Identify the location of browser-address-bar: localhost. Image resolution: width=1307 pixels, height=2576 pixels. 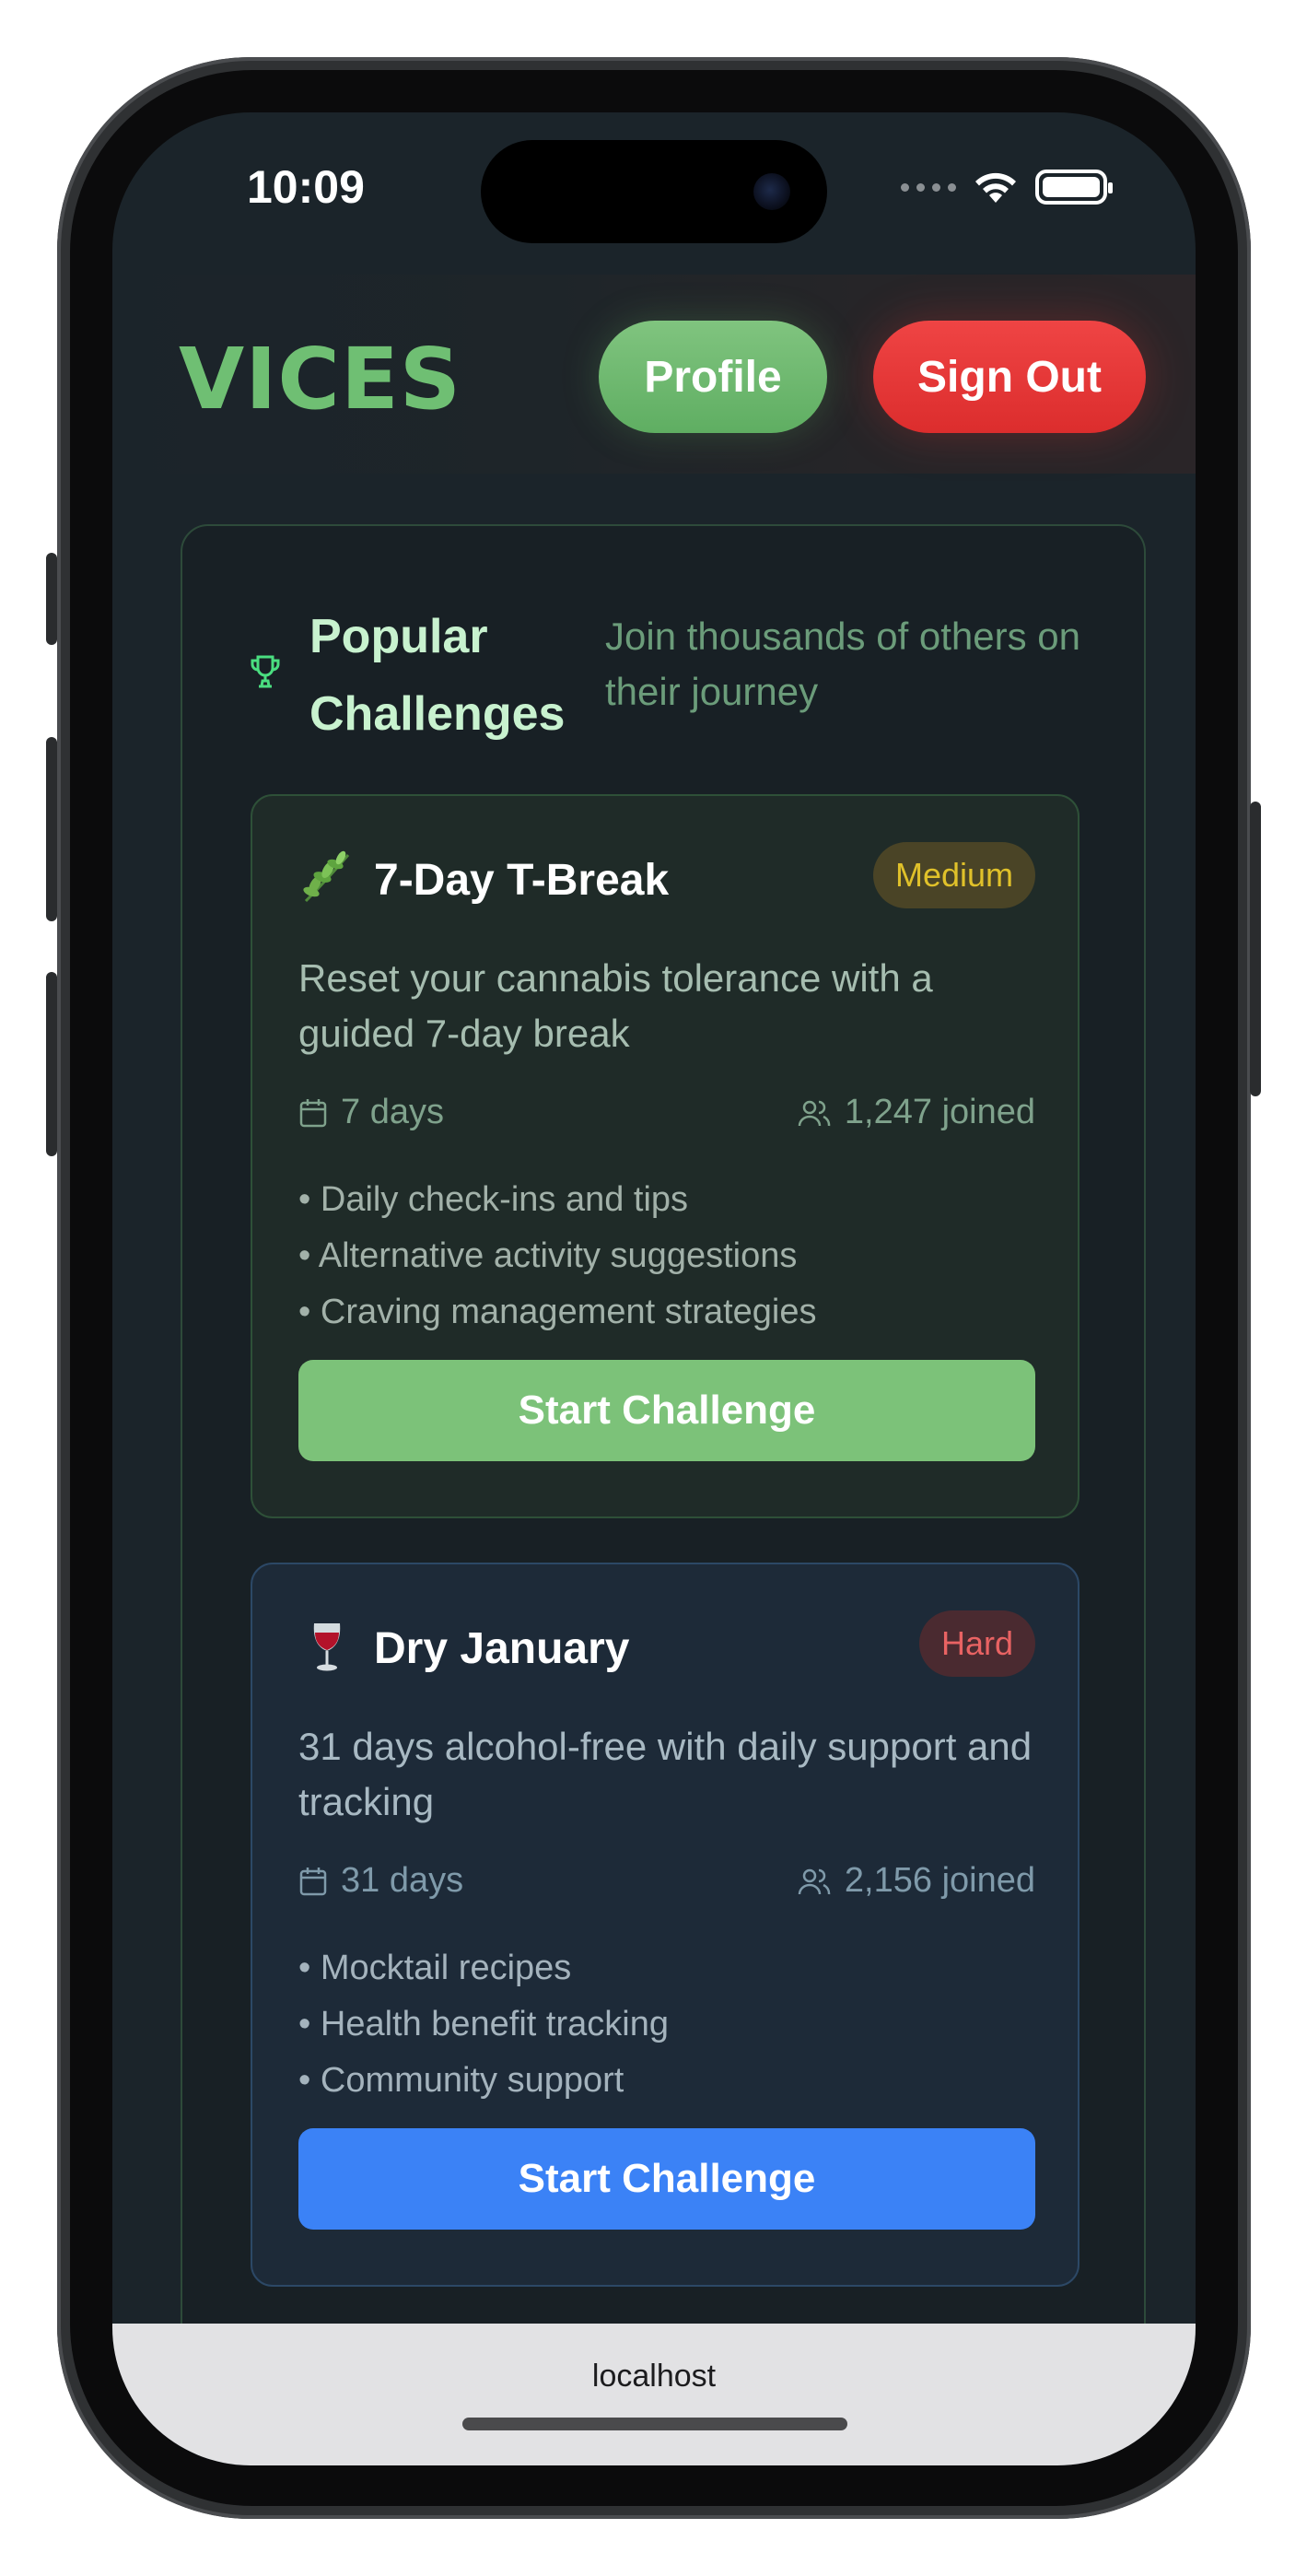
(654, 2394).